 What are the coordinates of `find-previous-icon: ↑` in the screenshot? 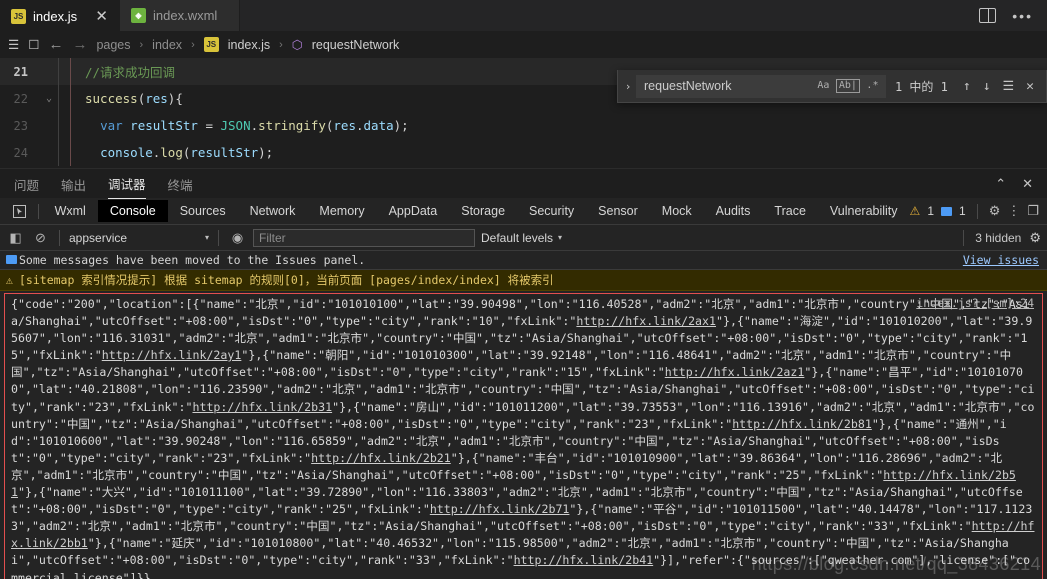 It's located at (967, 86).